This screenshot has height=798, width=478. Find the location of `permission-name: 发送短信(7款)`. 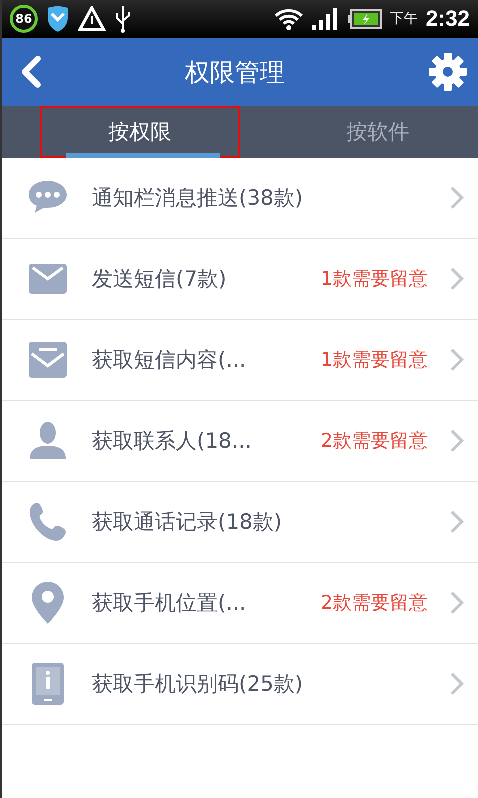

permission-name: 发送短信(7款) is located at coordinates (160, 279).